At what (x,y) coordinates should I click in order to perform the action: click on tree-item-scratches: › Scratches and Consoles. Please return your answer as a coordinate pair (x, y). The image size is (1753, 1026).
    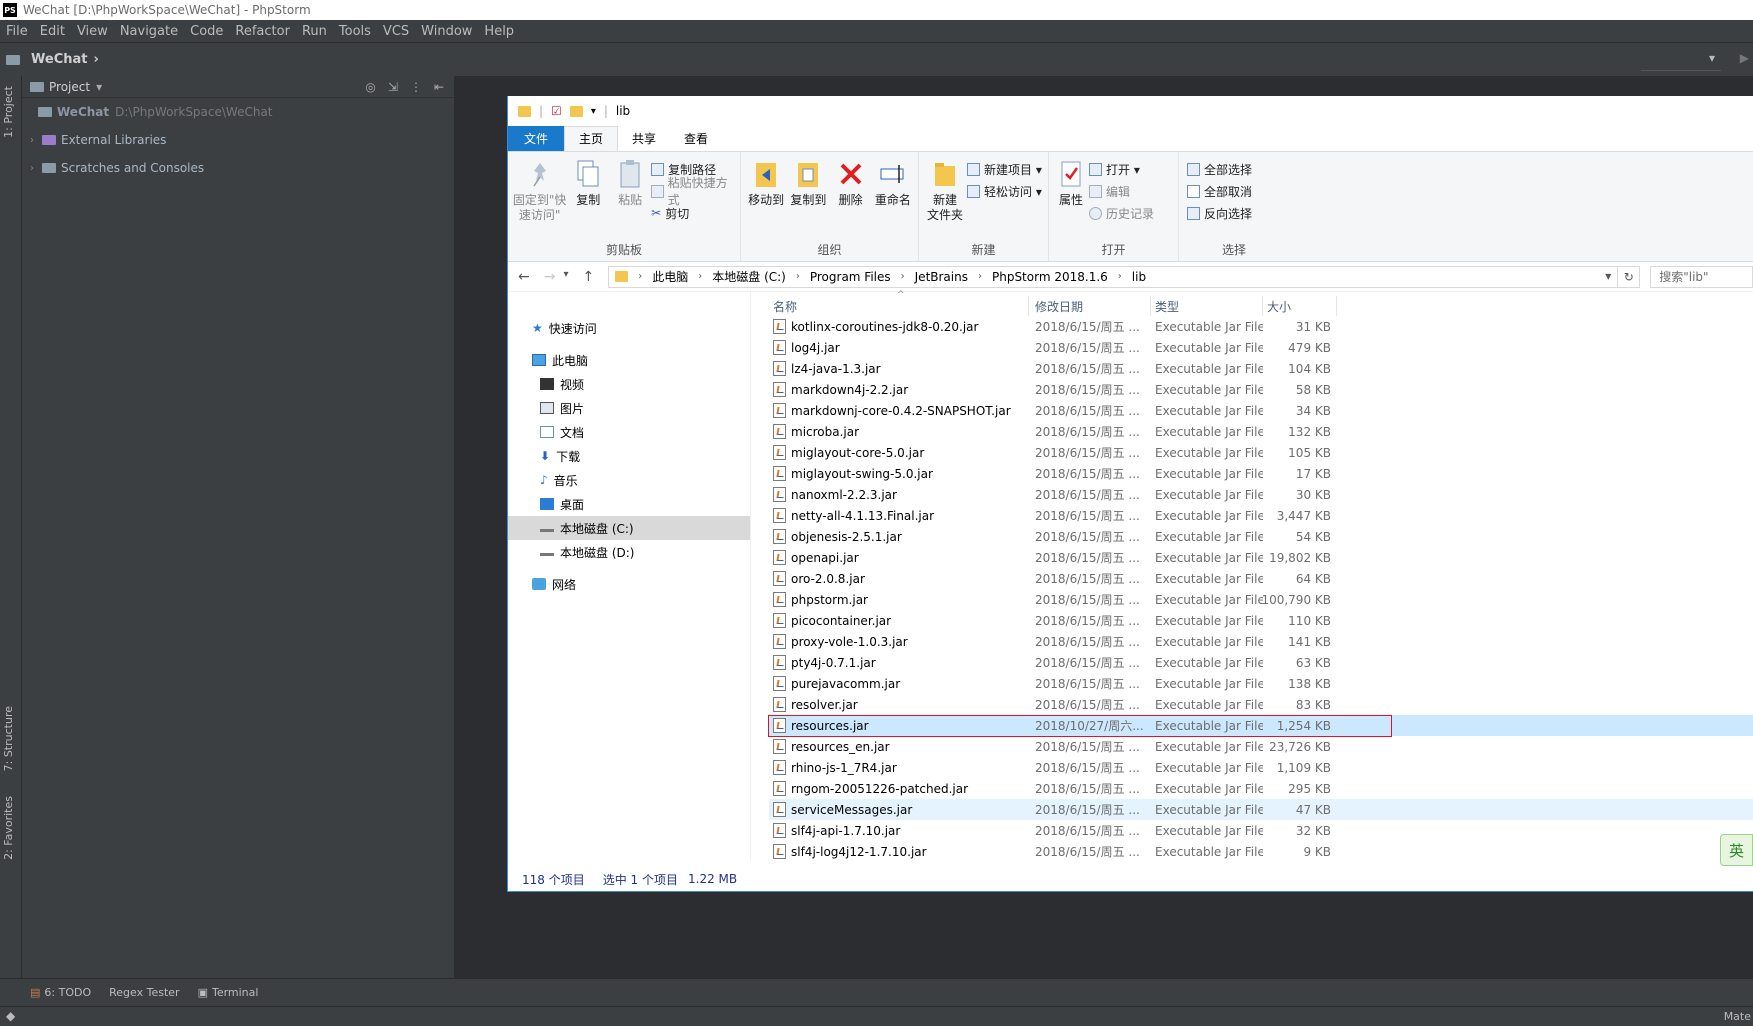
    Looking at the image, I should click on (238, 168).